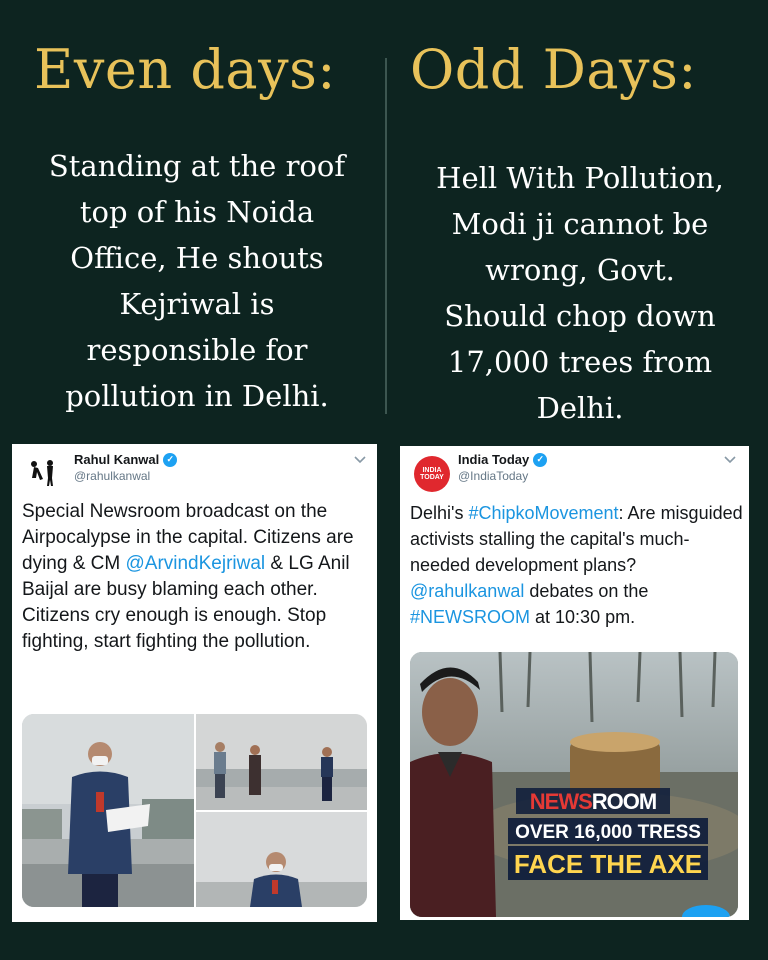 The width and height of the screenshot is (768, 960). Describe the element at coordinates (470, 617) in the screenshot. I see `hashtag-link: #NEWSROOM` at that location.